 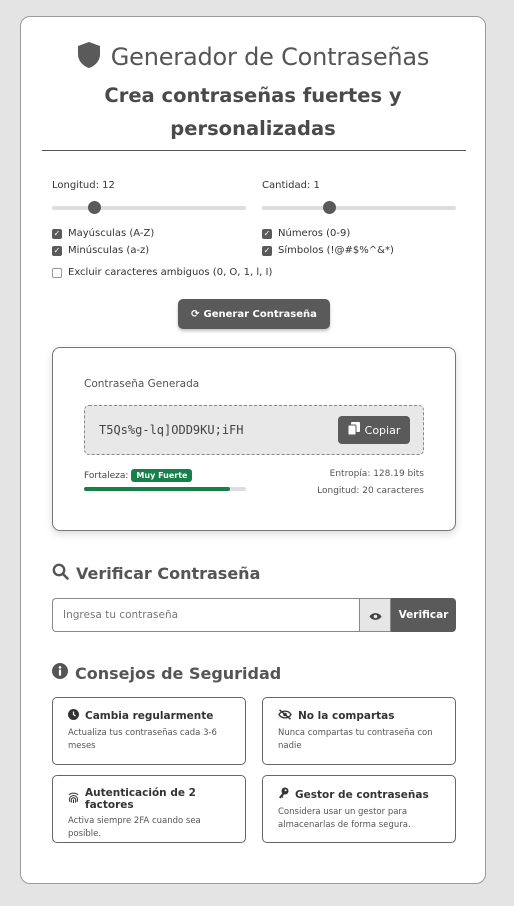 I want to click on search-icon, so click(x=60, y=573).